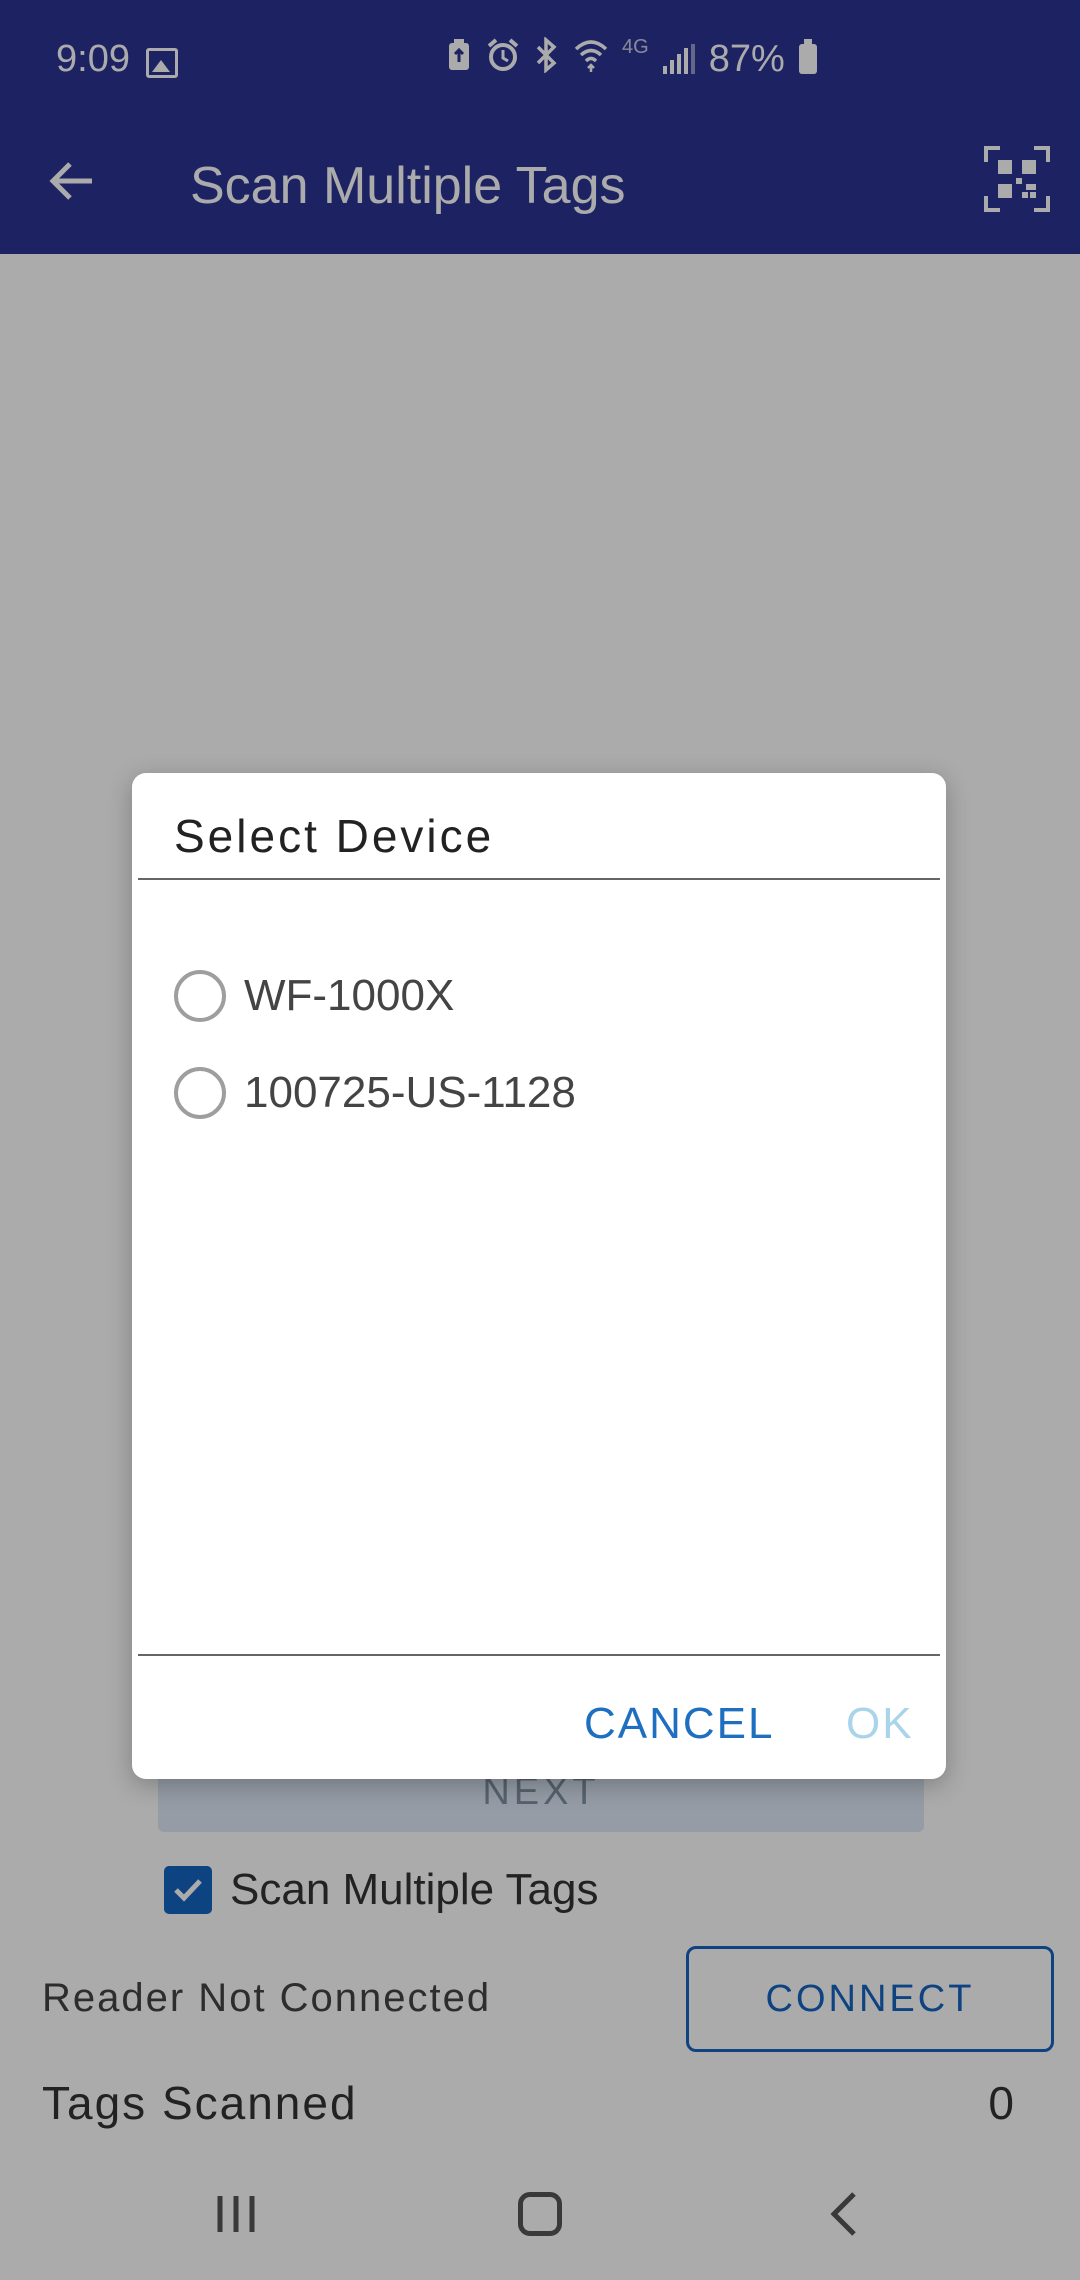  I want to click on ok-button: OK, so click(880, 1724).